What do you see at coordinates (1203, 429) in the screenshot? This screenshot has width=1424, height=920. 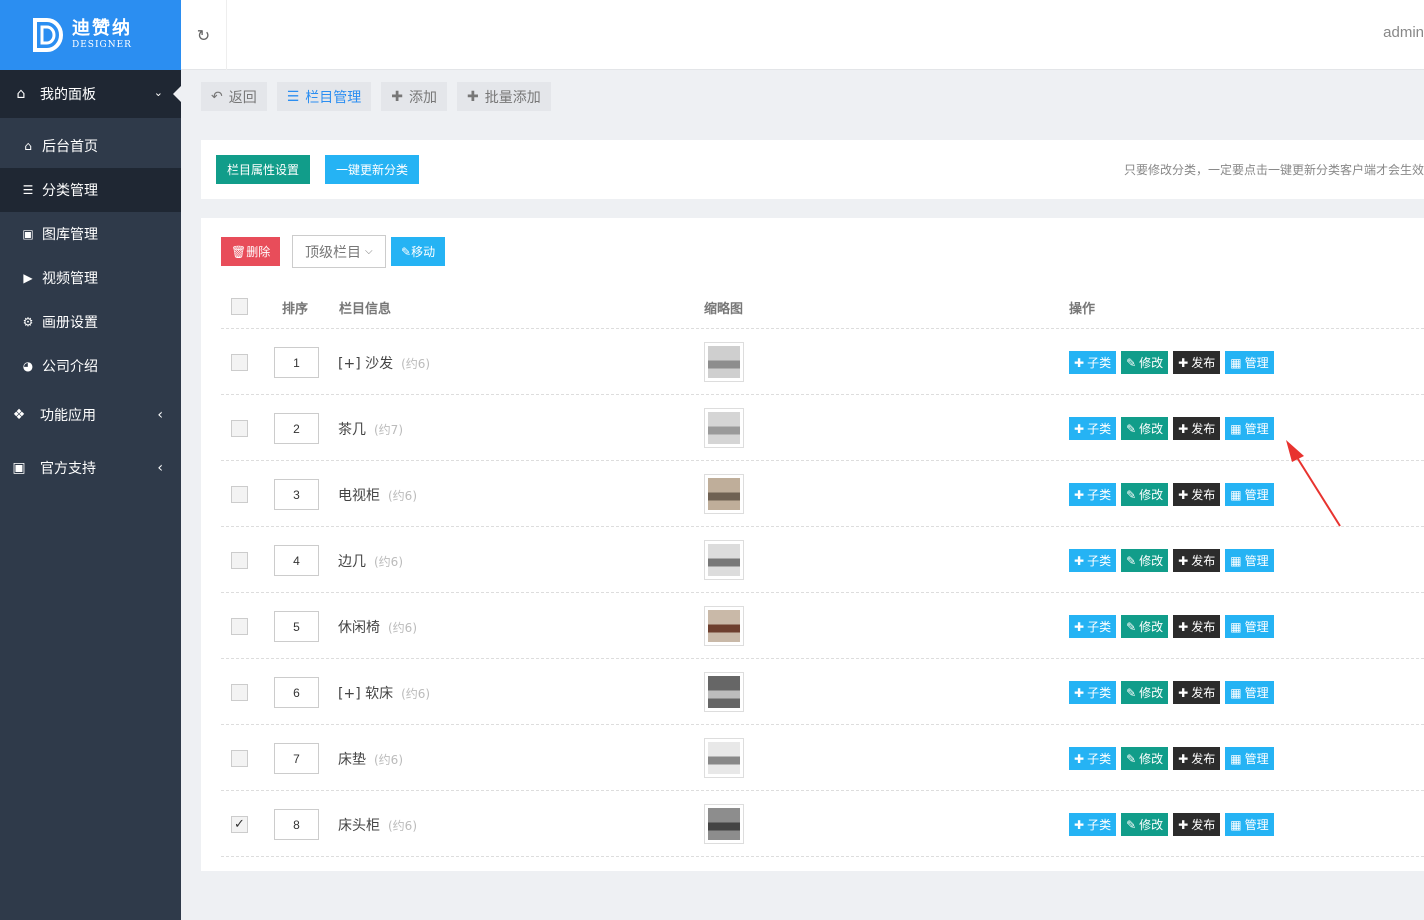 I see `op-label: 发布` at bounding box center [1203, 429].